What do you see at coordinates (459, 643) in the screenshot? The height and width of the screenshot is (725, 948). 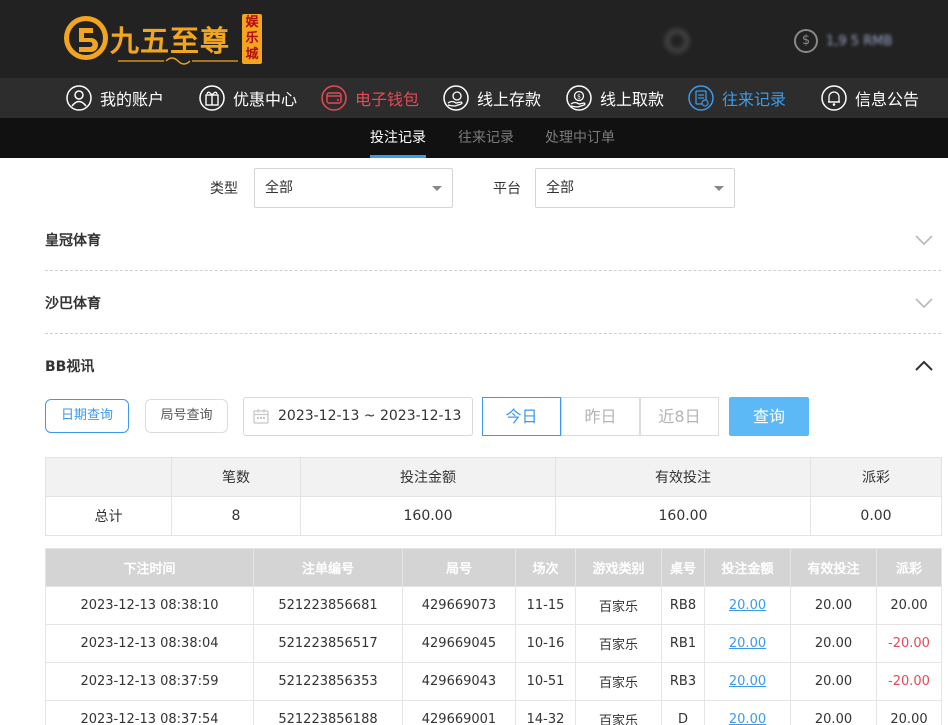 I see `round-id-cell: 429669045` at bounding box center [459, 643].